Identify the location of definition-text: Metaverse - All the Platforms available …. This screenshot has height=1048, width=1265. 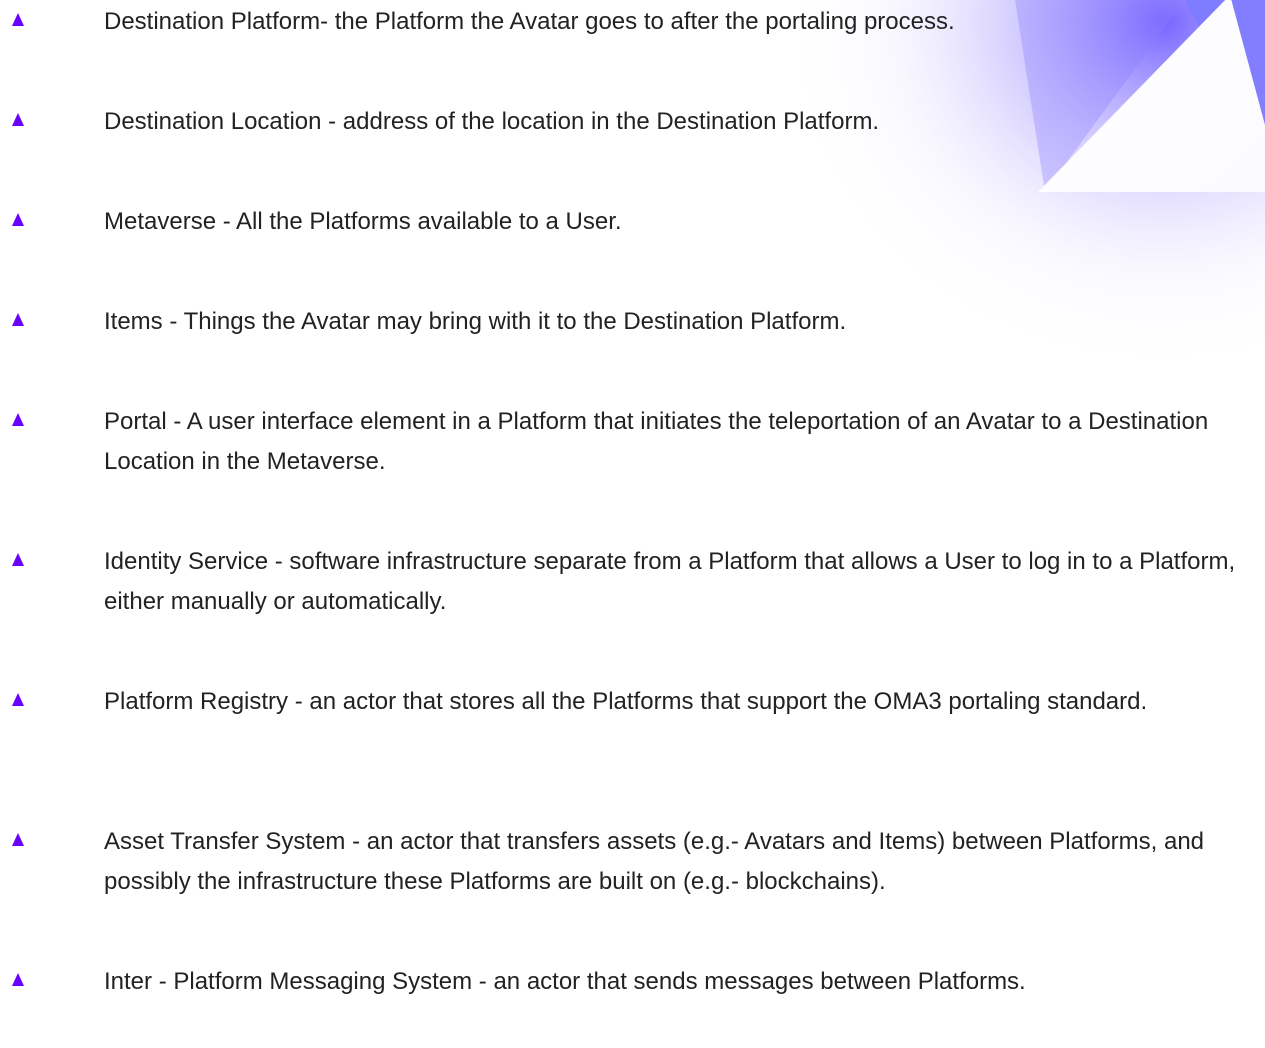
(363, 221).